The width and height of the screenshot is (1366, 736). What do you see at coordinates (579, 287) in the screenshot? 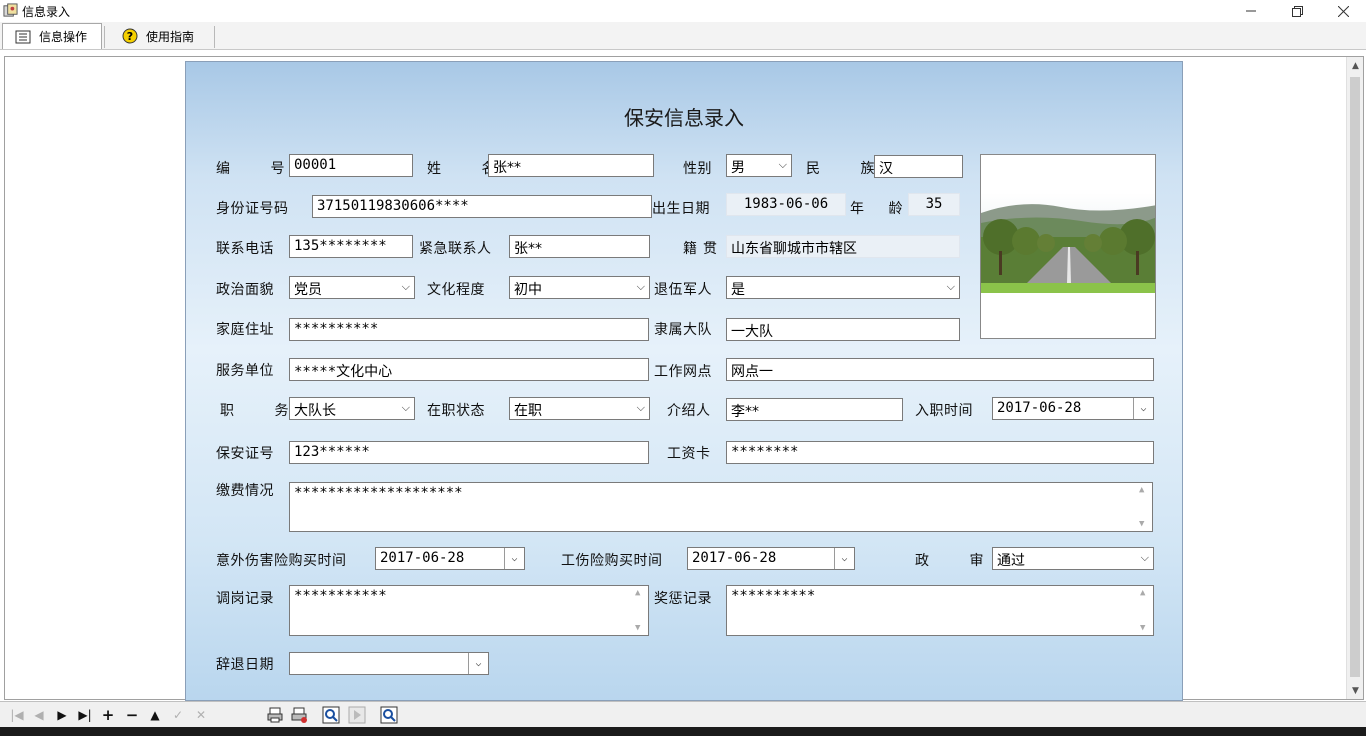
I see `education-select: 初中 ⌵` at bounding box center [579, 287].